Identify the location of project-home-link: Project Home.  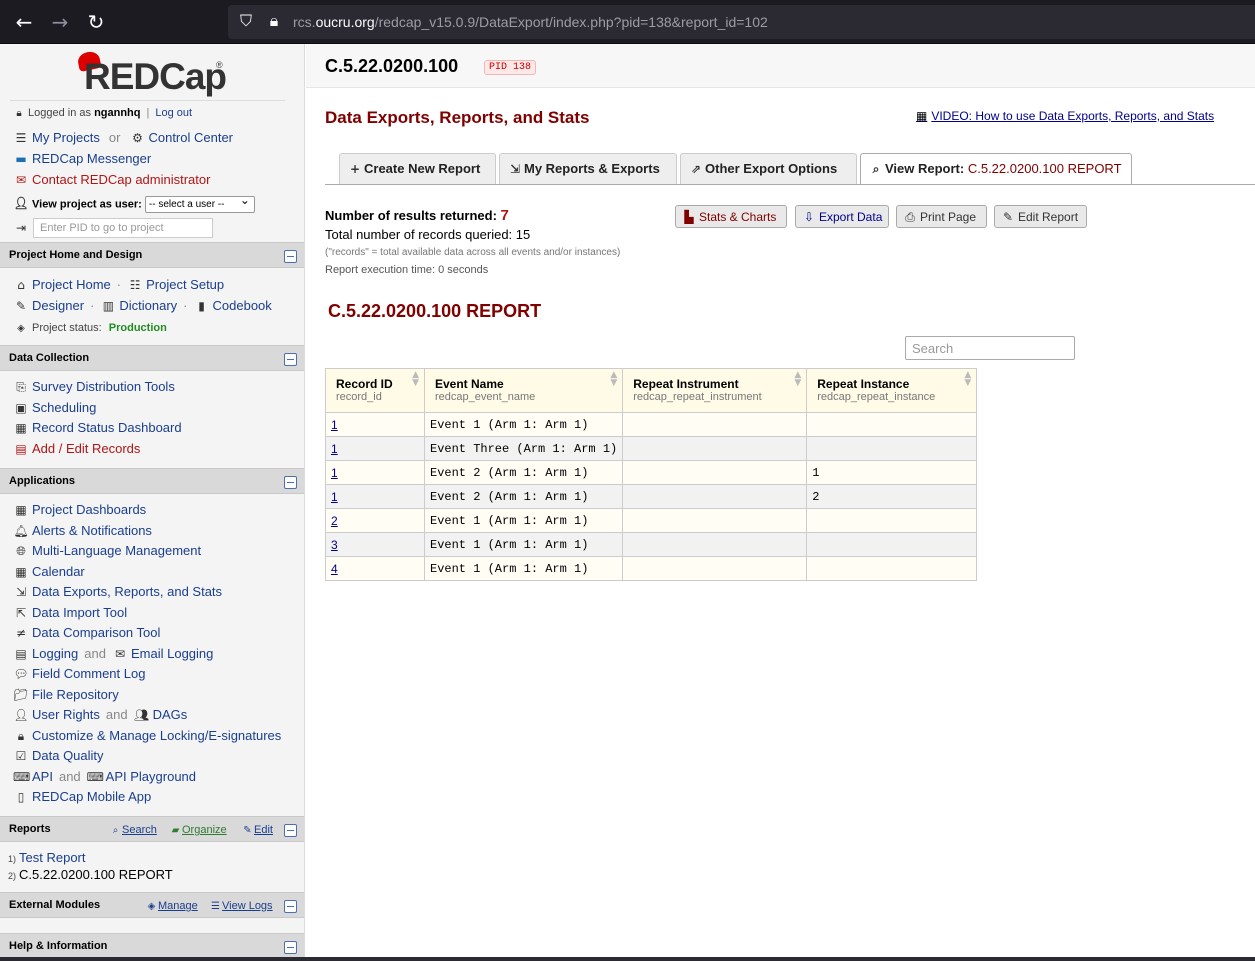
(71, 284).